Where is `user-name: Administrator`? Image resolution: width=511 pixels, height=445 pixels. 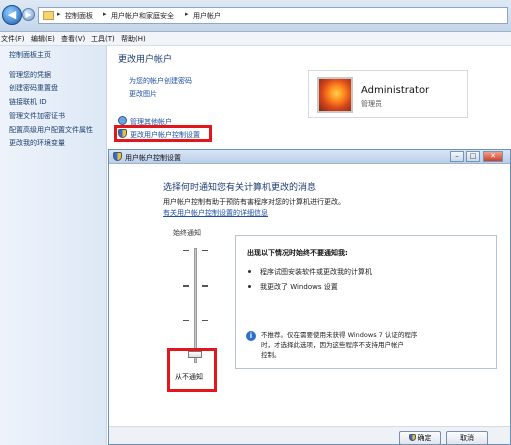
user-name: Administrator is located at coordinates (395, 90).